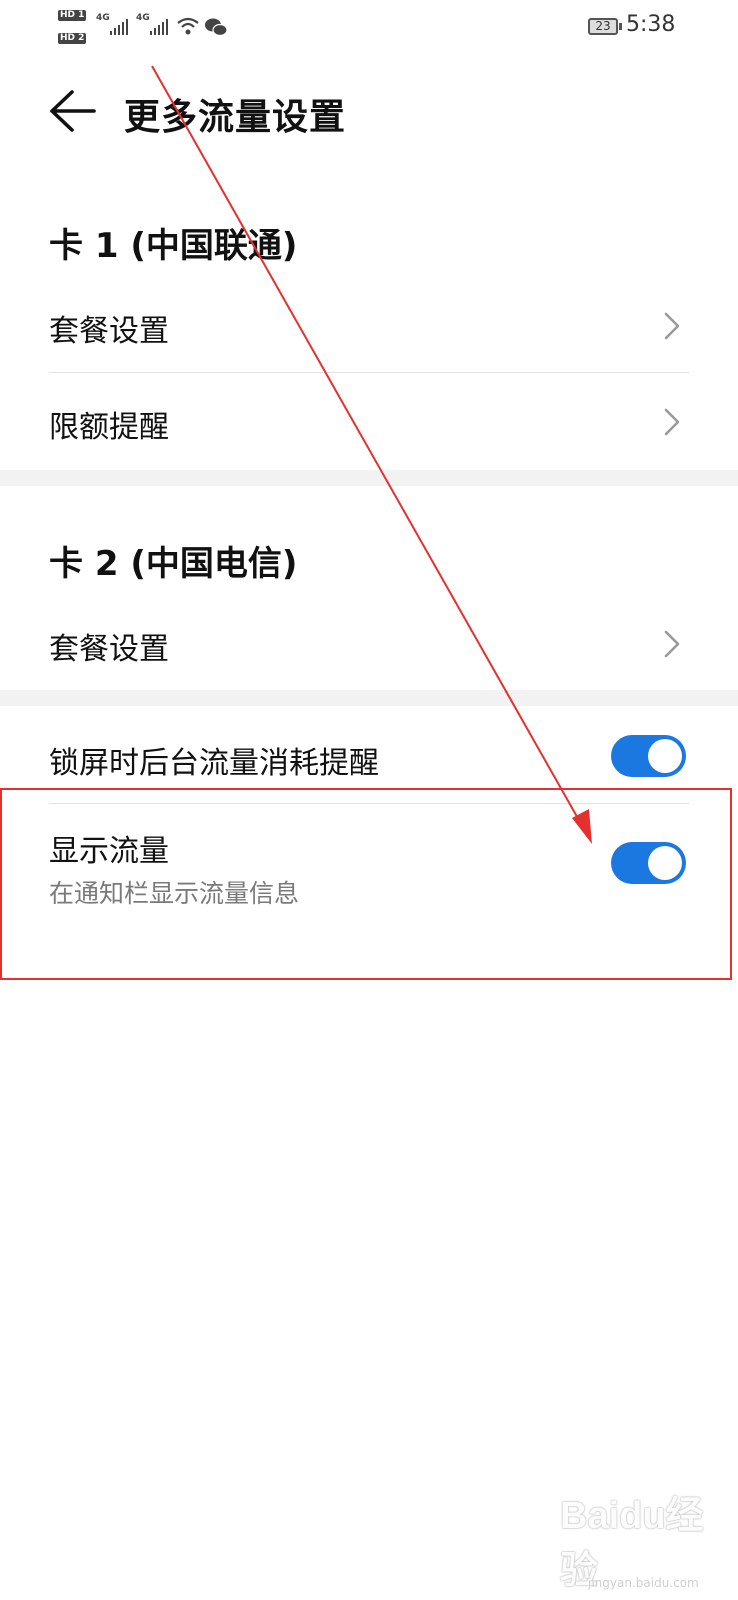 This screenshot has height=1600, width=738. I want to click on battery-cap, so click(620, 26).